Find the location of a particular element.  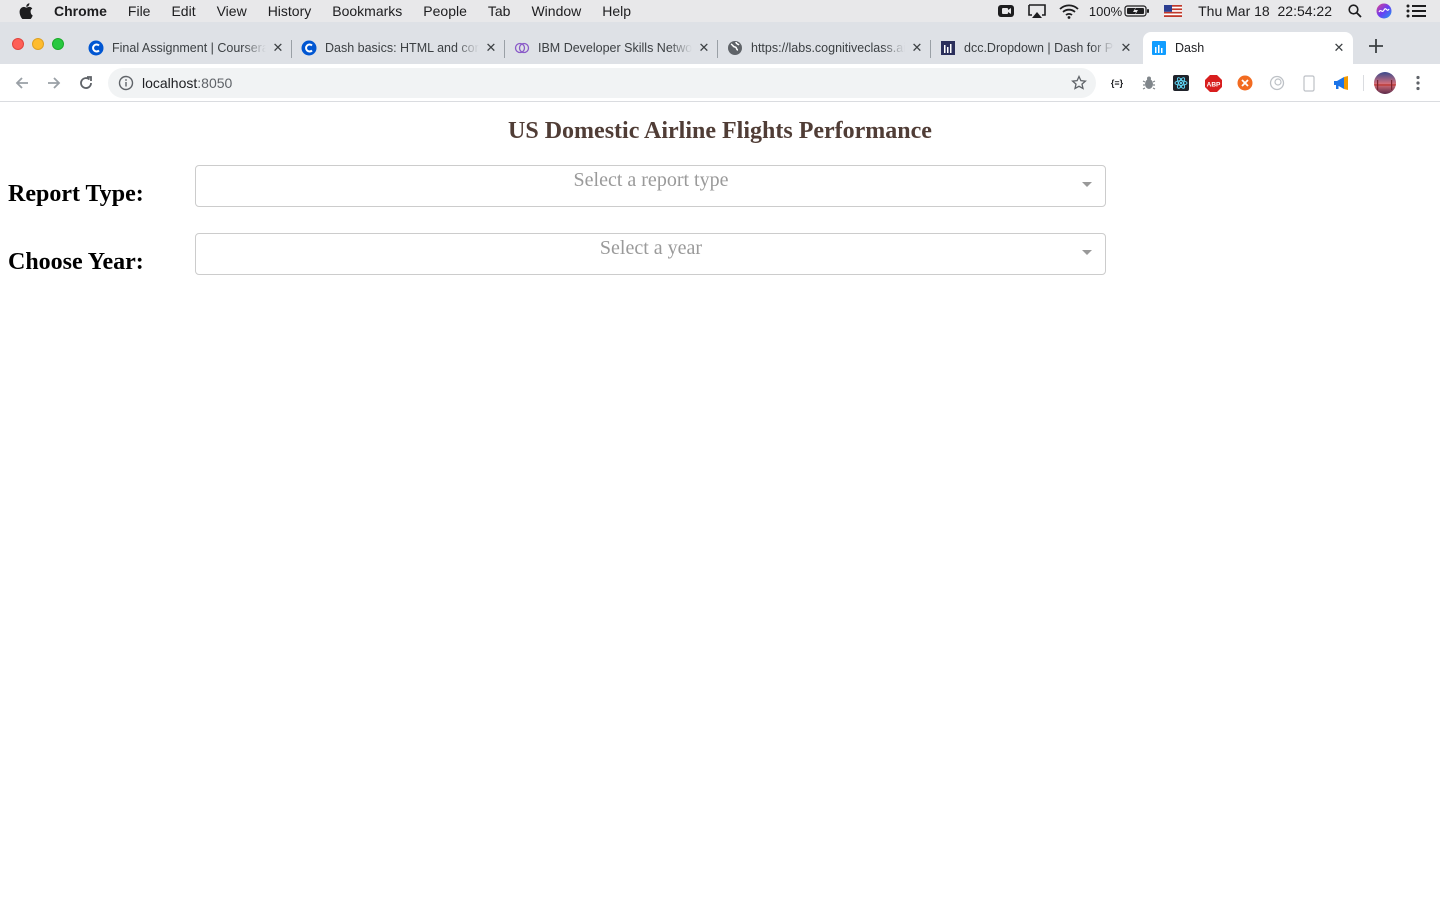

tab-dcc-dropdown: dcc.Dropdown | Dash for Python ✕ is located at coordinates (1036, 48).